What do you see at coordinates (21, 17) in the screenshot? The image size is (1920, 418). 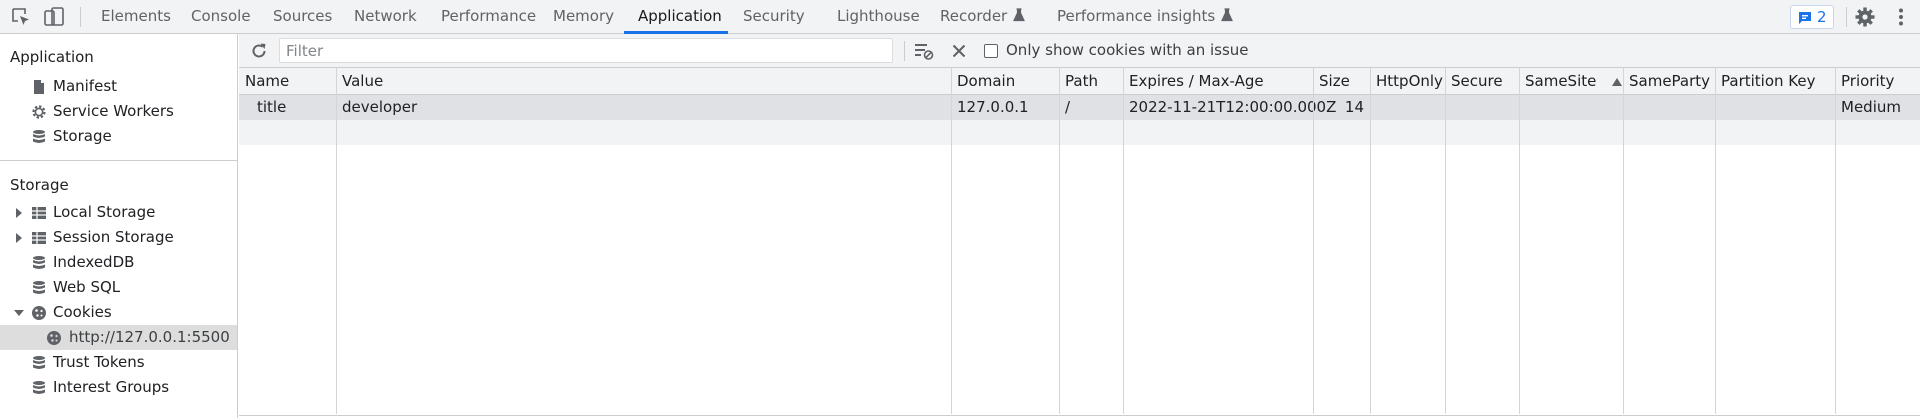 I see `inspect-element-icon` at bounding box center [21, 17].